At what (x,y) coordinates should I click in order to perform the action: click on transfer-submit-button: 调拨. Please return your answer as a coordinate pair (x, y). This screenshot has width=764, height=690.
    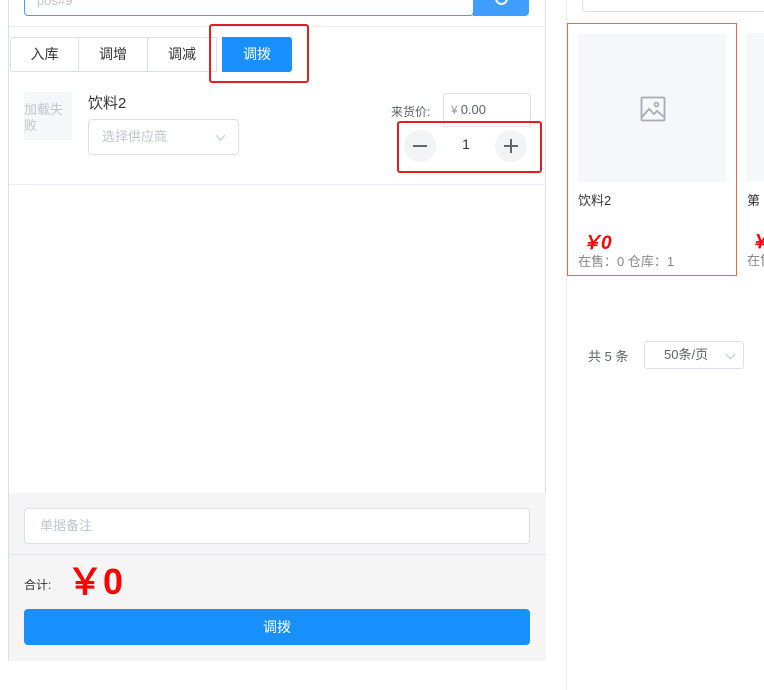
    Looking at the image, I should click on (277, 627).